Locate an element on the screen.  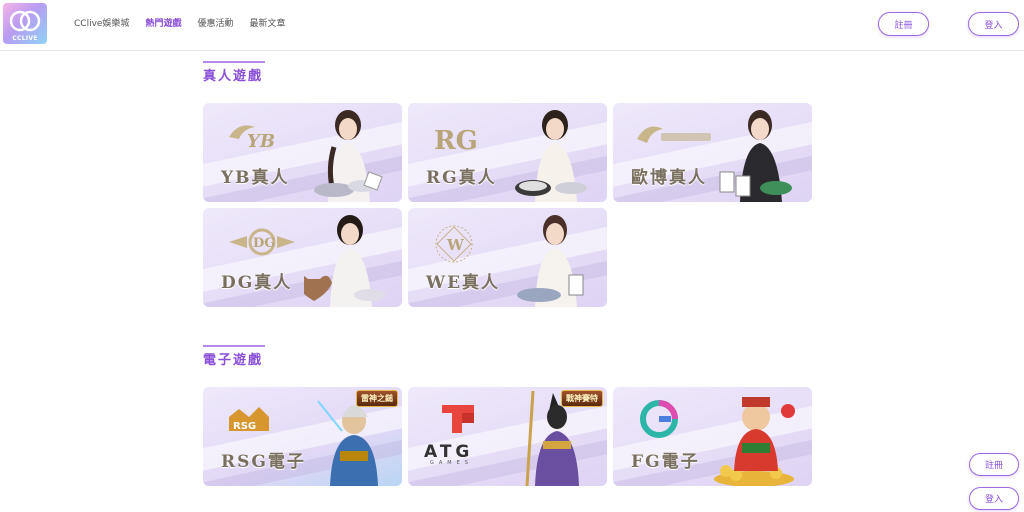
card-label: FG電子 is located at coordinates (665, 462).